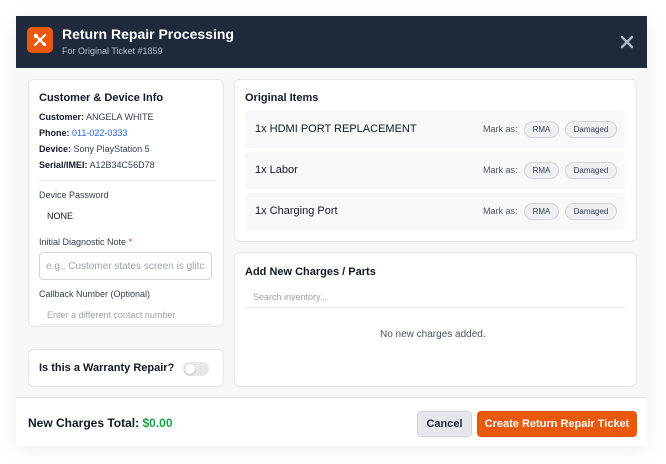  I want to click on item-row: 1x Charging Port Mark as: RMA Damaged, so click(435, 211).